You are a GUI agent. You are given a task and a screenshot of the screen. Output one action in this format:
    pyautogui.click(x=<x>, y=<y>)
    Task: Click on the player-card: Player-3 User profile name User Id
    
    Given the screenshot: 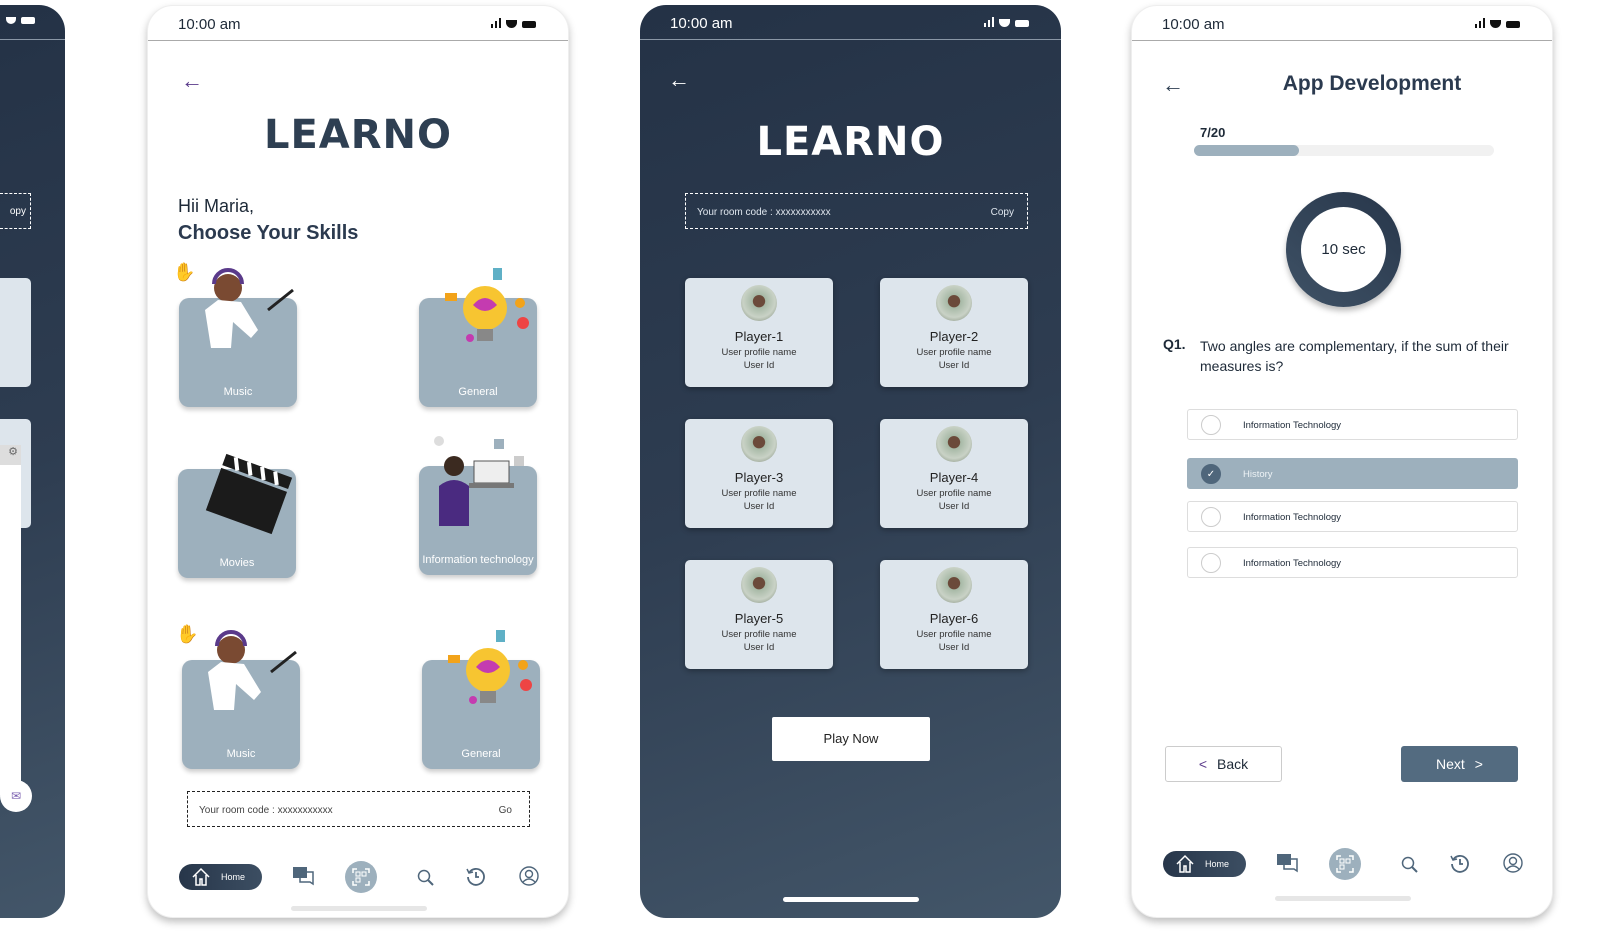 What is the action you would take?
    pyautogui.click(x=759, y=473)
    